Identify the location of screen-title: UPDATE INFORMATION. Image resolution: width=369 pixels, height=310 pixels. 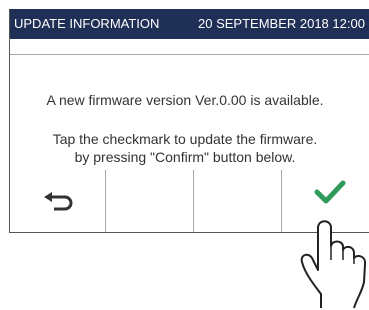
(87, 23).